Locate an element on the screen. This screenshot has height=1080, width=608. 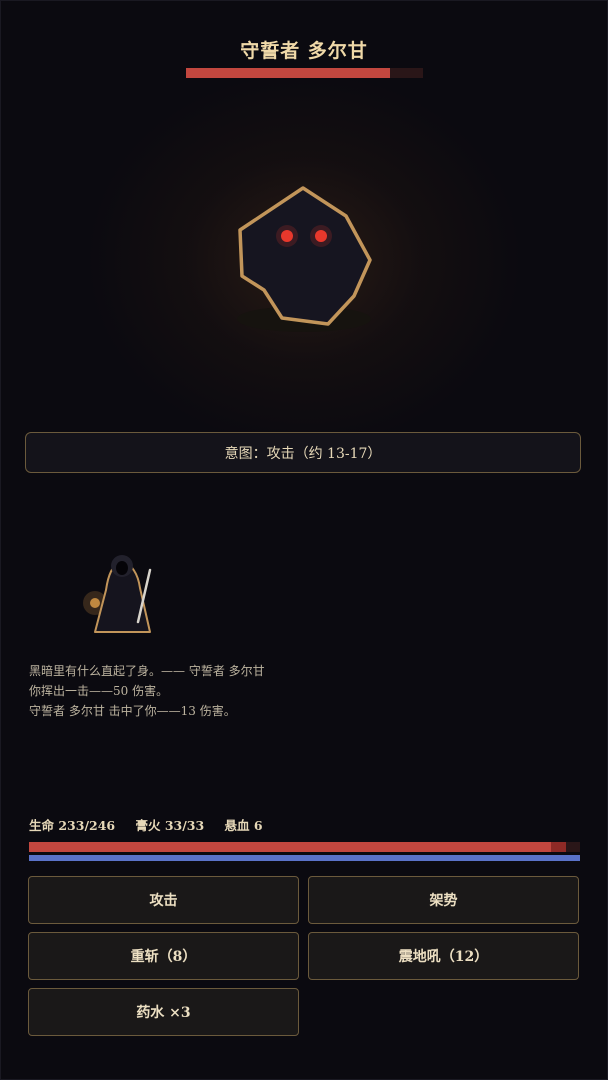
boss-sprite is located at coordinates (306, 258).